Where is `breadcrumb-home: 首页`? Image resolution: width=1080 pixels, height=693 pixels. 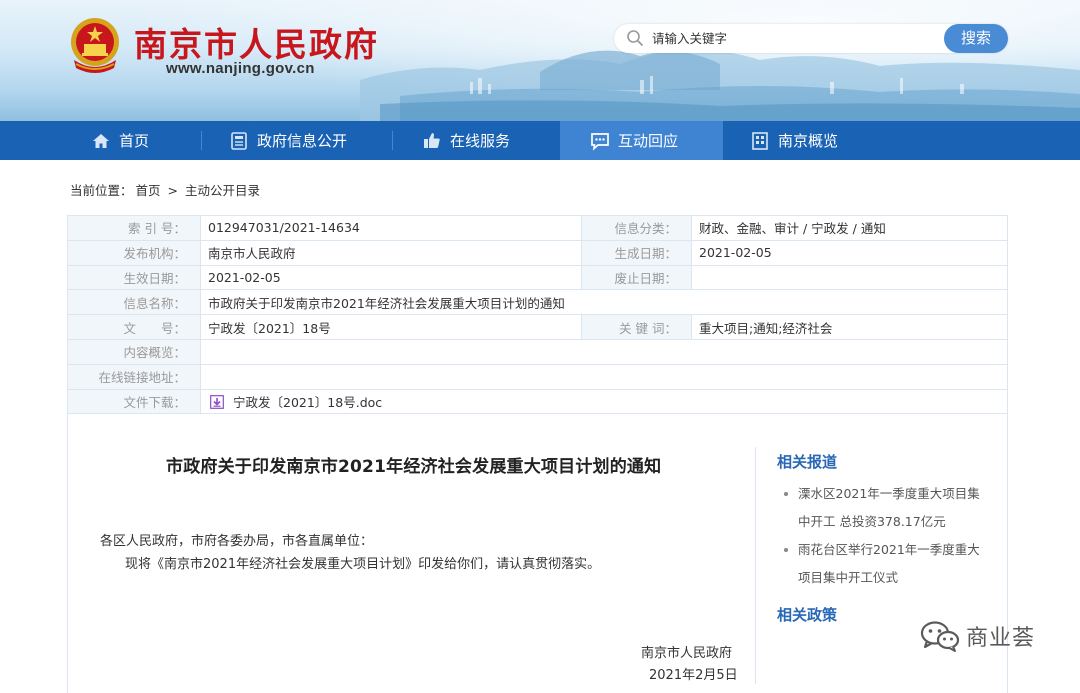 breadcrumb-home: 首页 is located at coordinates (148, 190).